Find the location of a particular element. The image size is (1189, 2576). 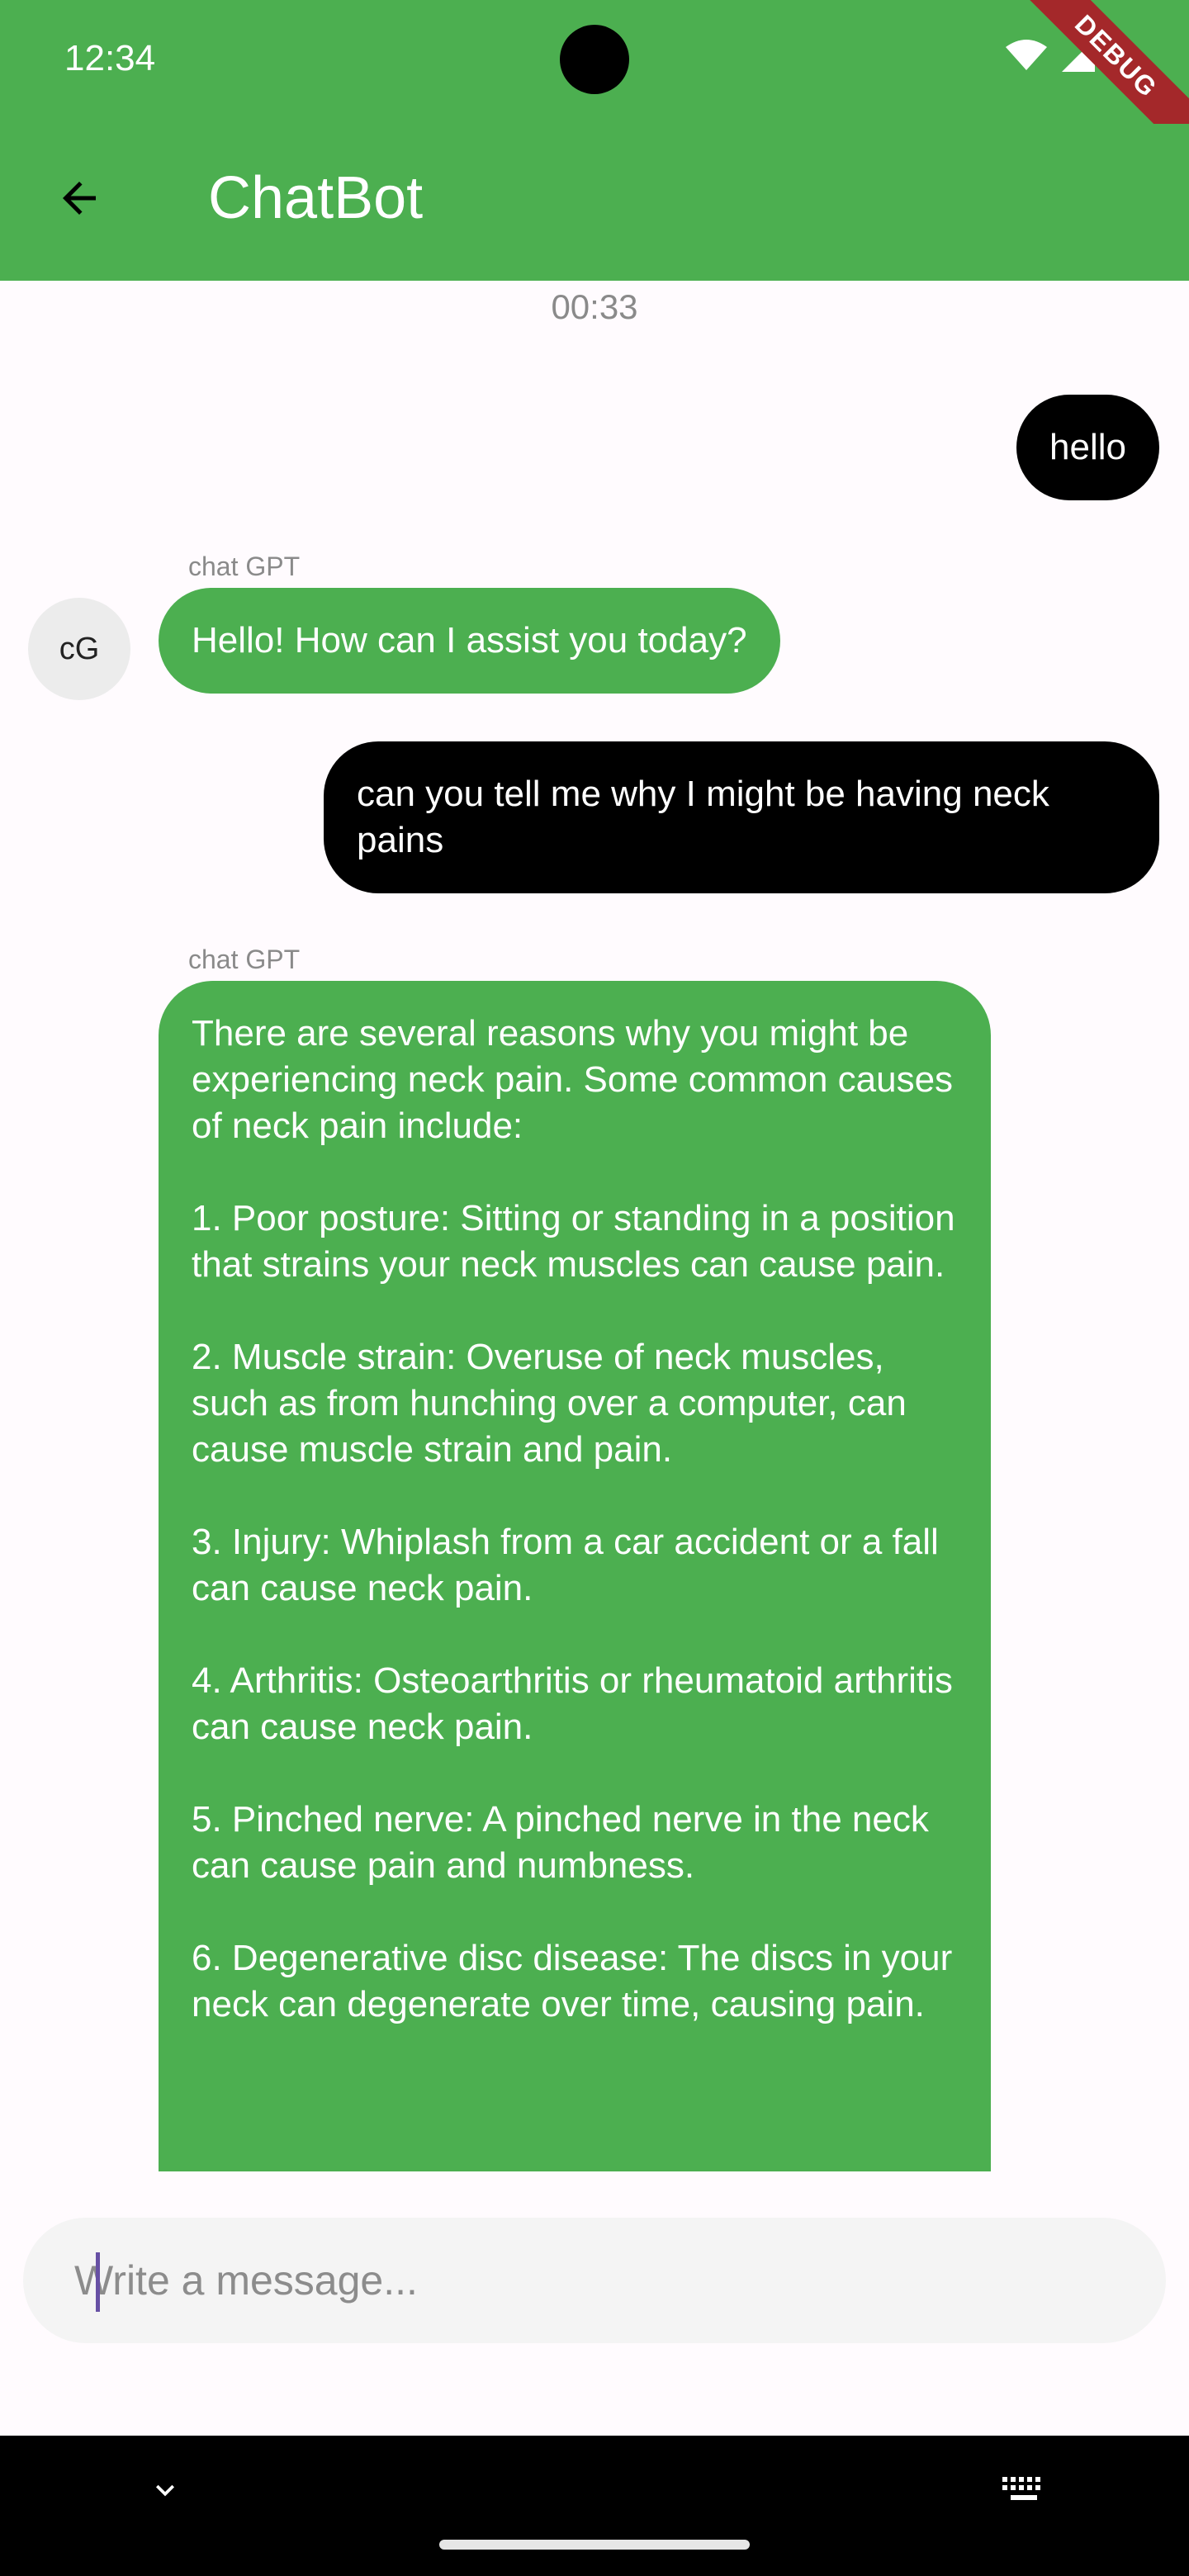

bot-message-bubble: Hello! How can I assist you today? is located at coordinates (469, 641).